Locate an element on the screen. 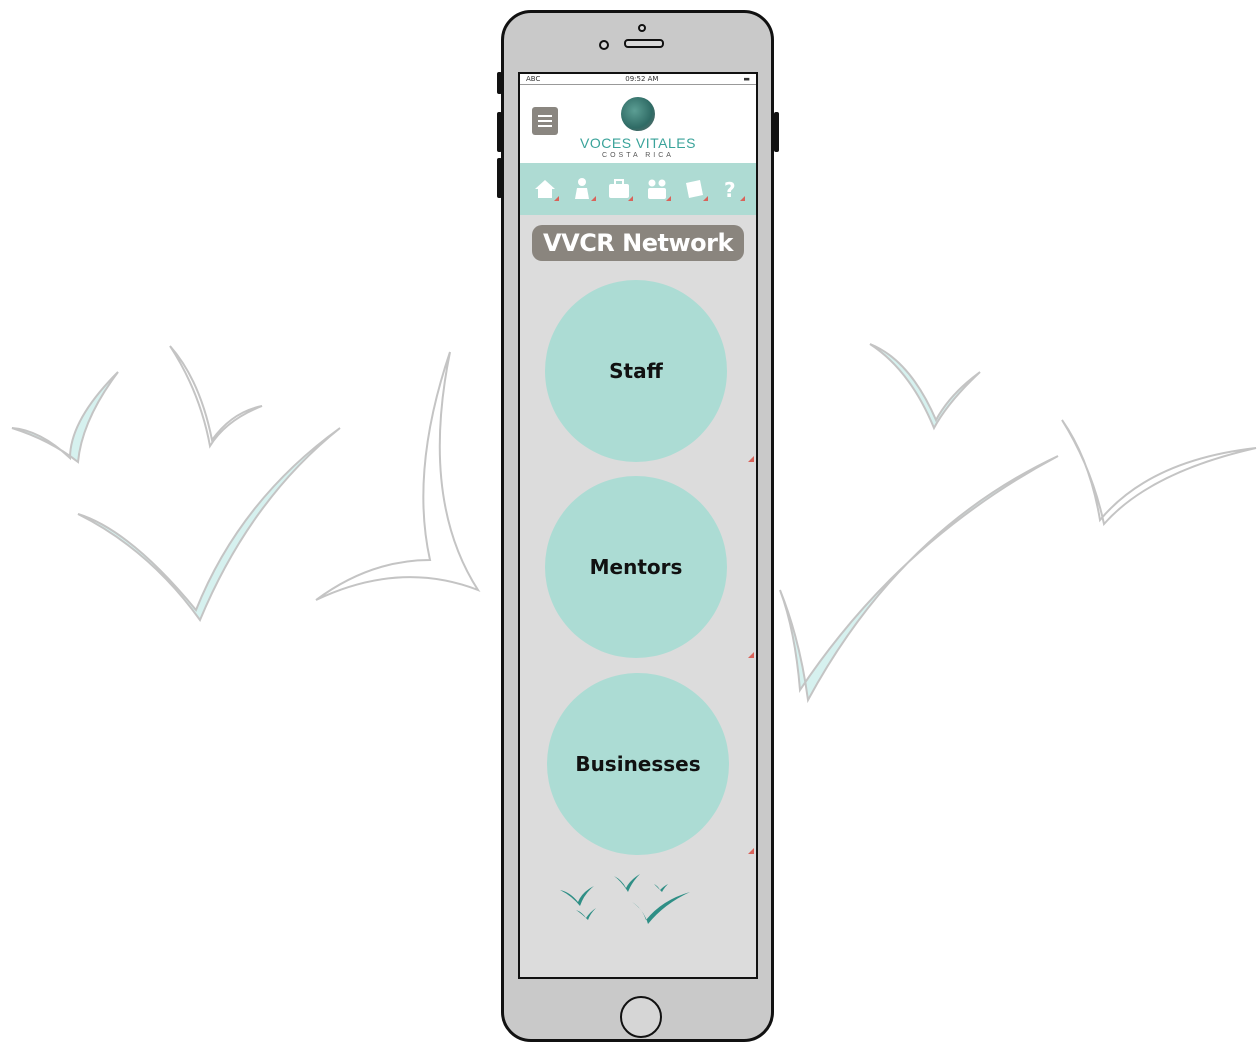 This screenshot has height=1046, width=1259. phone-home-button is located at coordinates (641, 1017).